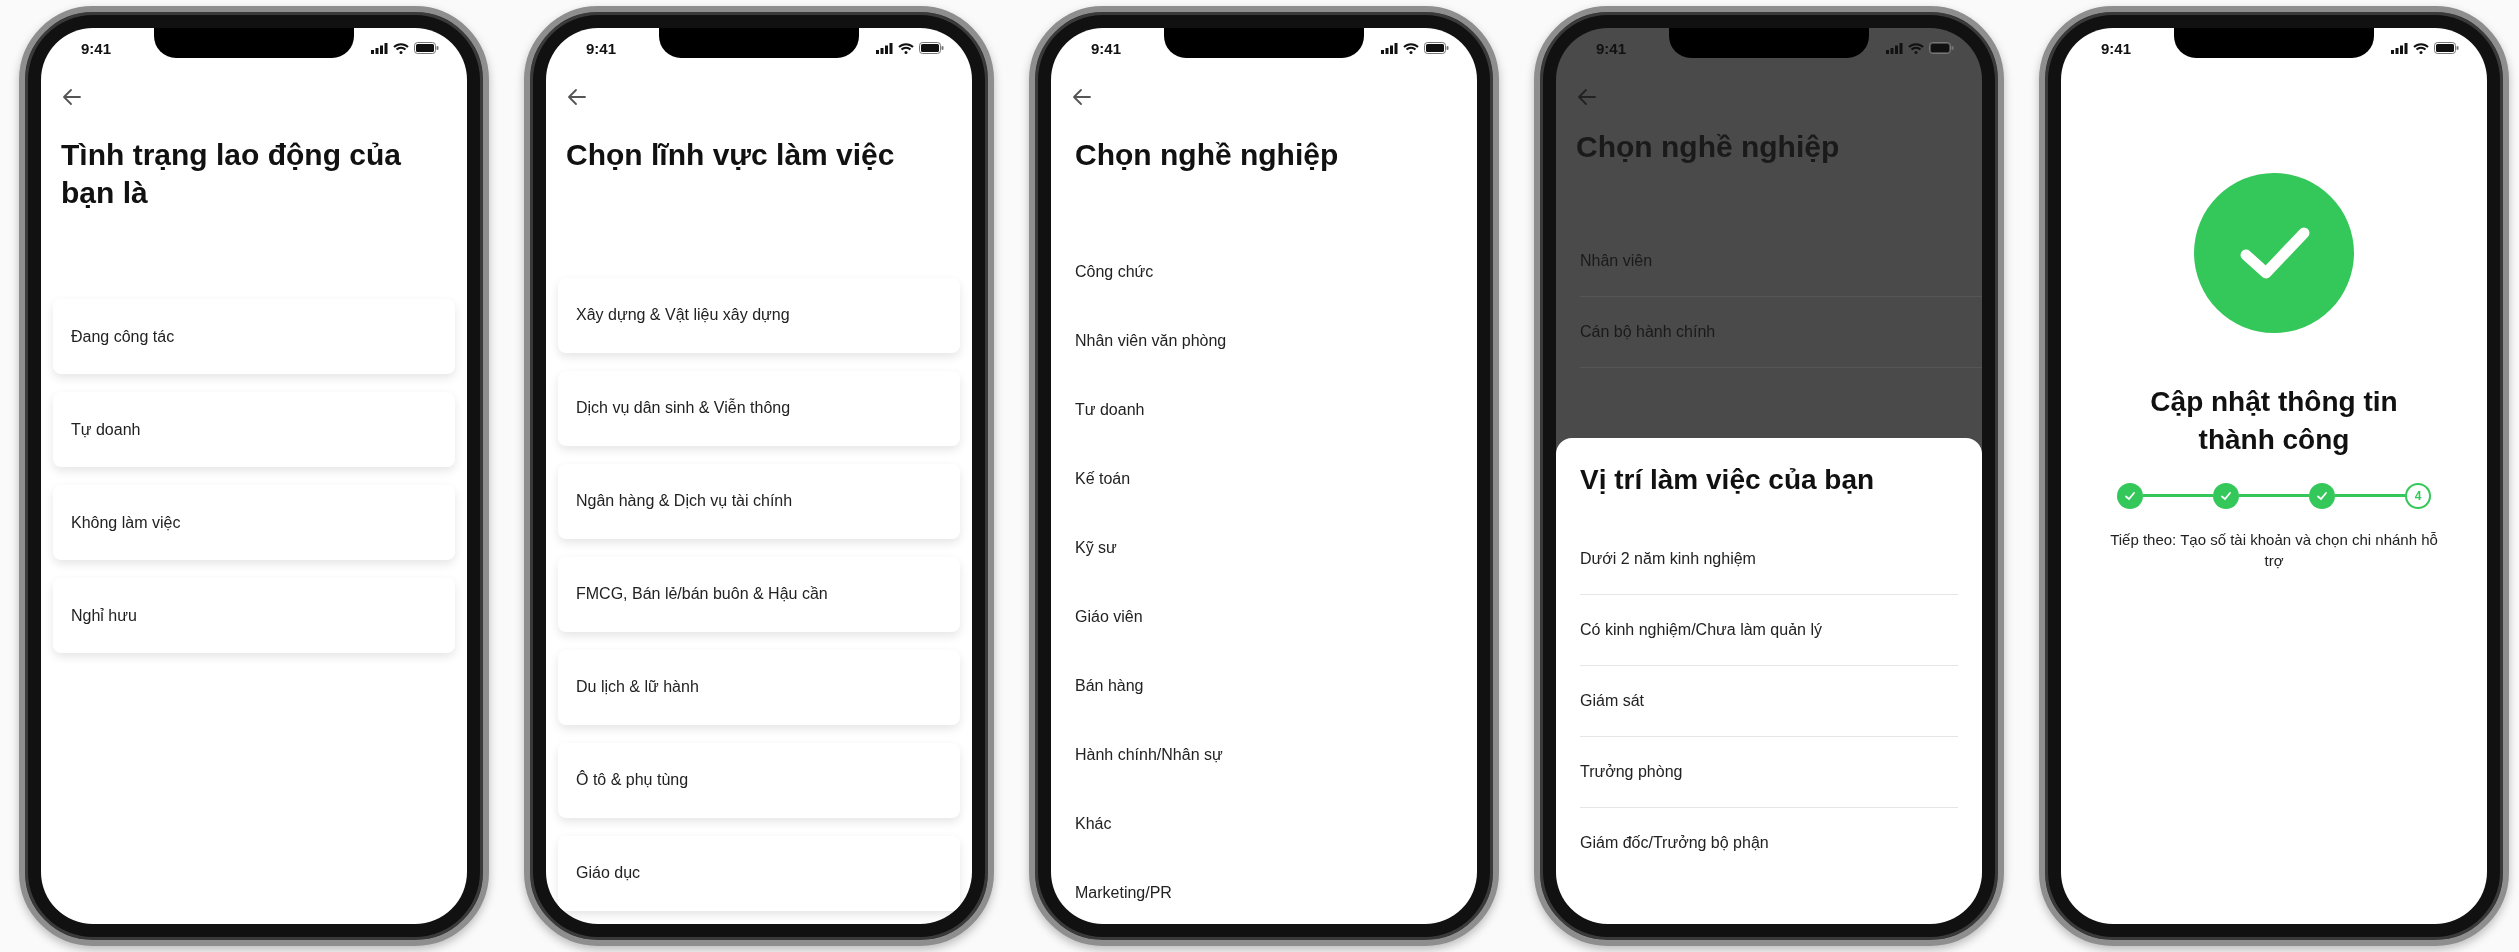 The width and height of the screenshot is (2519, 952). Describe the element at coordinates (1769, 843) in the screenshot. I see `sheet-option: Giám đốc/Trưởng bộ phận` at that location.